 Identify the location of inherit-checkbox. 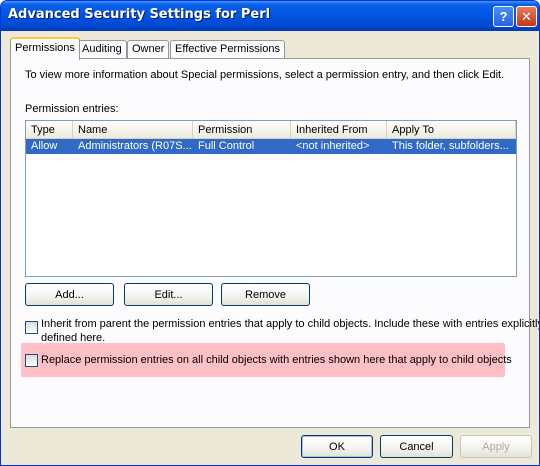
(31, 327).